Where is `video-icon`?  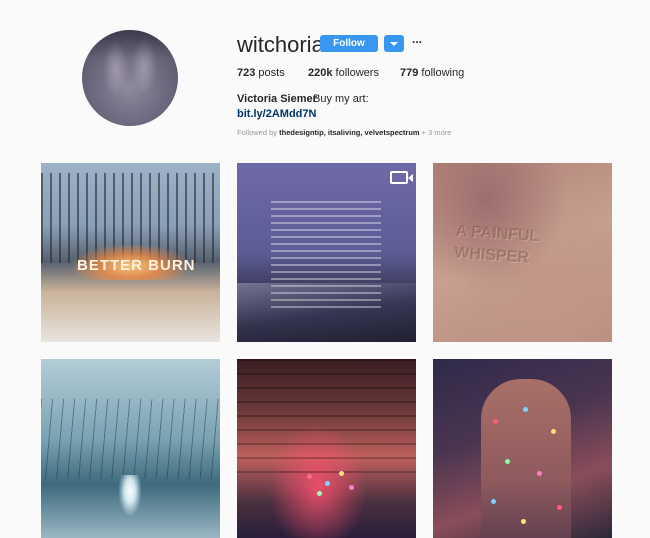
video-icon is located at coordinates (401, 177).